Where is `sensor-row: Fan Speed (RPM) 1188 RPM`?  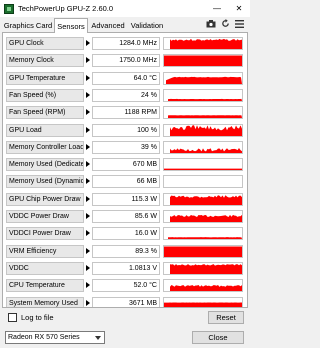
sensor-row: Fan Speed (RPM) 1188 RPM is located at coordinates (126, 112).